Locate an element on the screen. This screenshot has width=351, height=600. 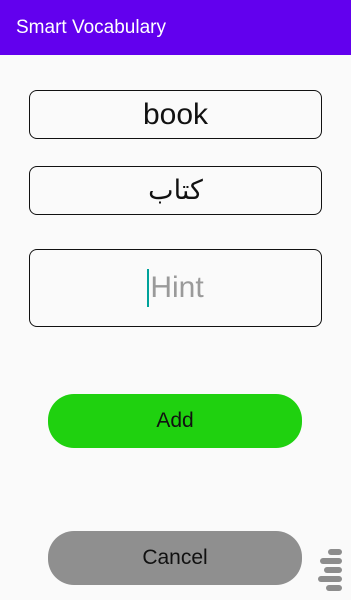
translation-field: كتاب is located at coordinates (175, 190).